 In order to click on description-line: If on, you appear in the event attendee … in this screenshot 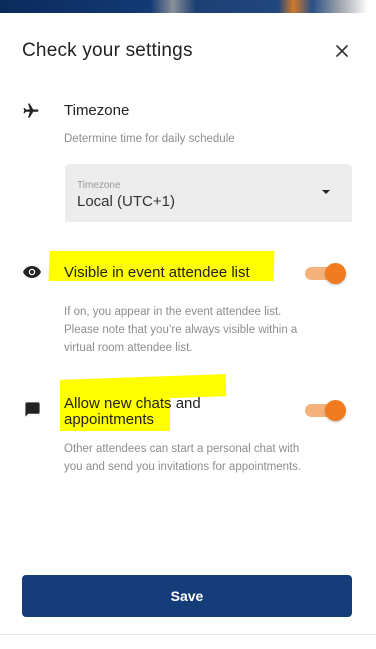, I will do `click(173, 312)`.